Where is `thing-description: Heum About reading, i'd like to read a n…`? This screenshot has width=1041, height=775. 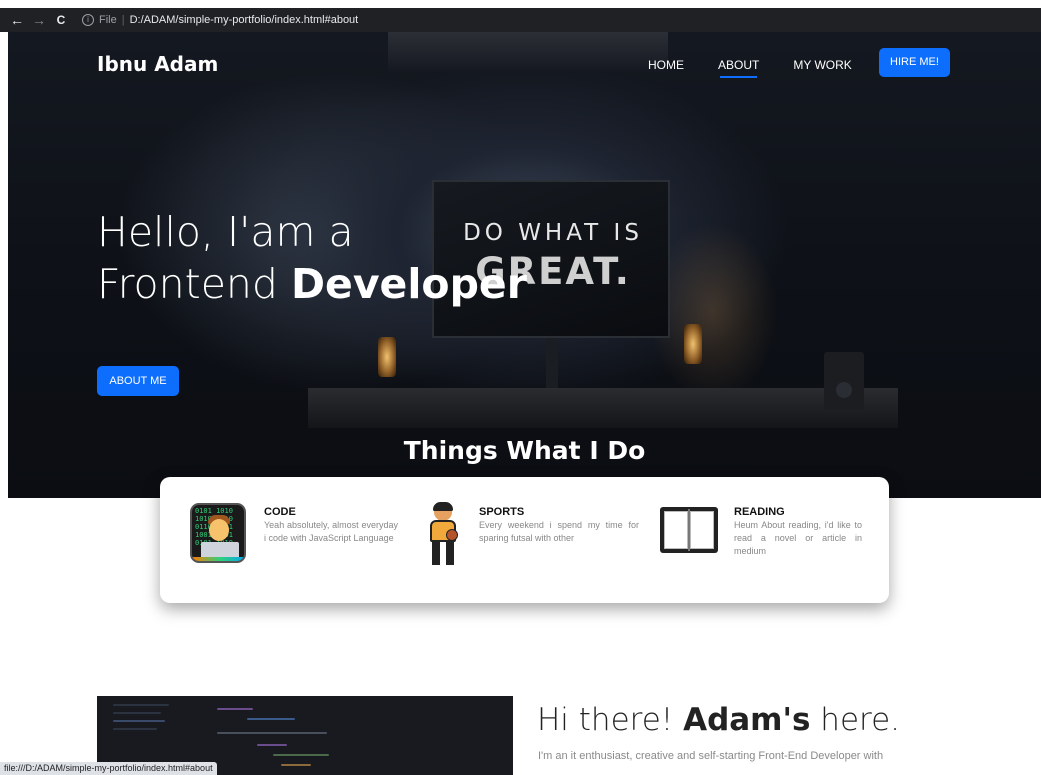
thing-description: Heum About reading, i'd like to read a n… is located at coordinates (798, 538).